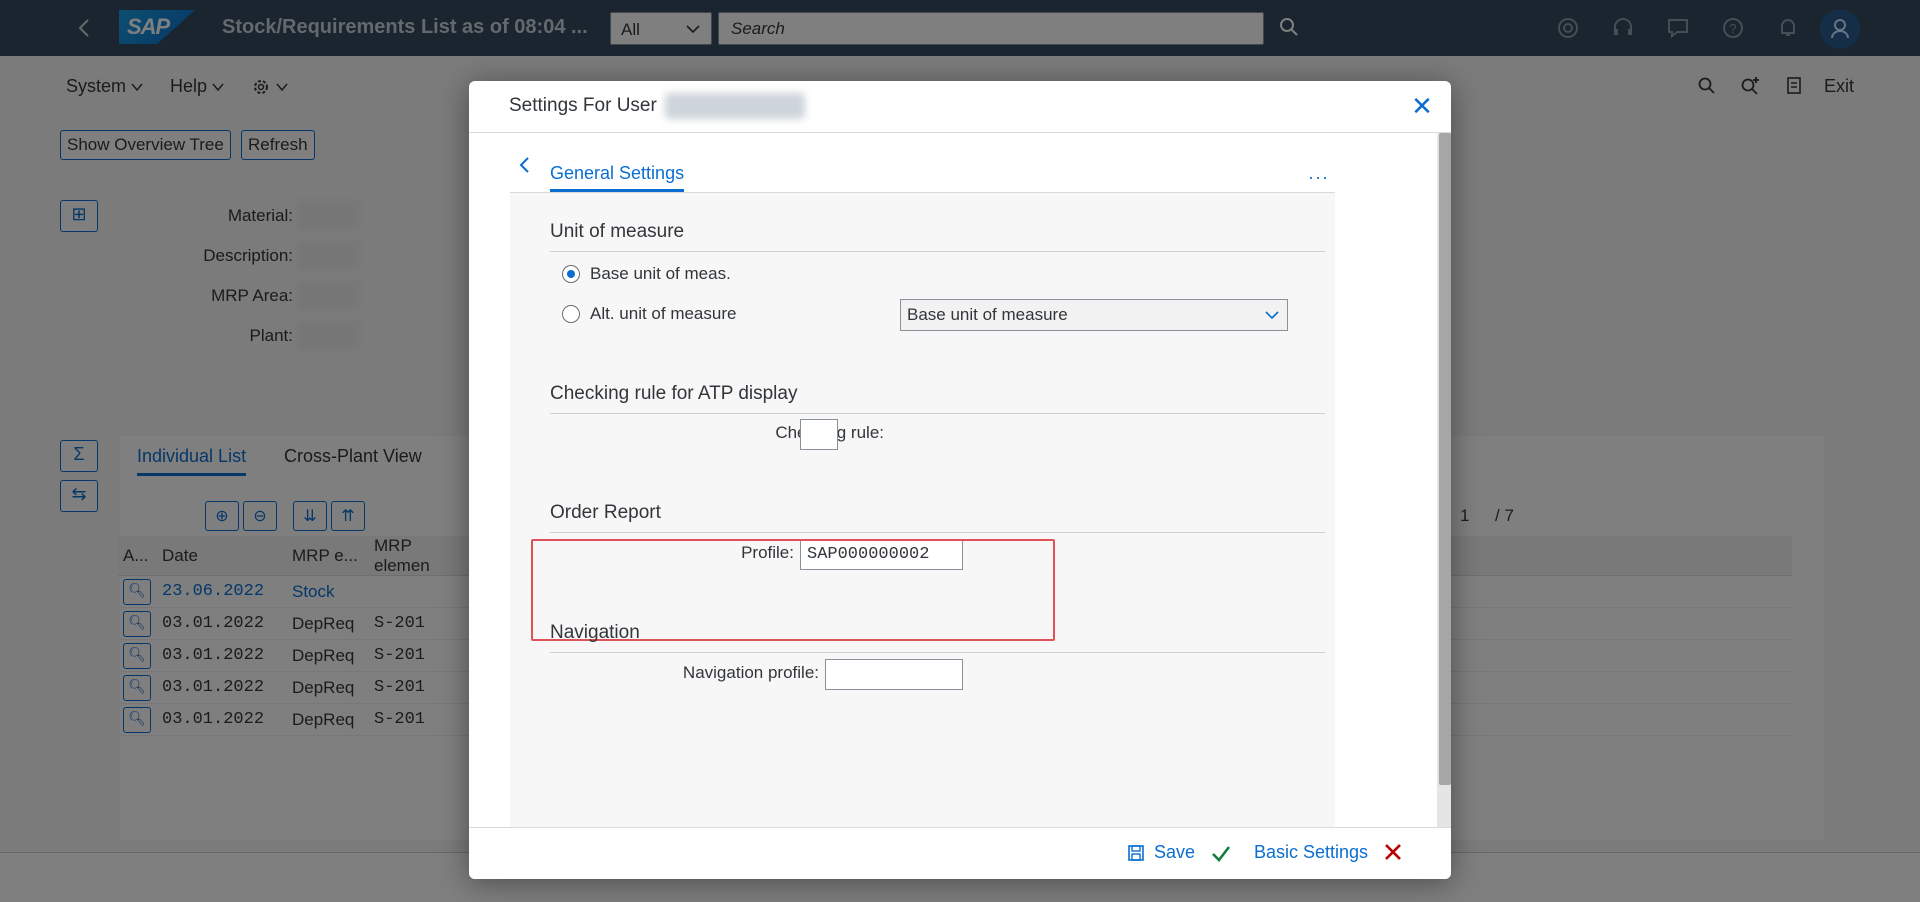 The height and width of the screenshot is (902, 1920). Describe the element at coordinates (1422, 106) in the screenshot. I see `close-icon: ✕` at that location.